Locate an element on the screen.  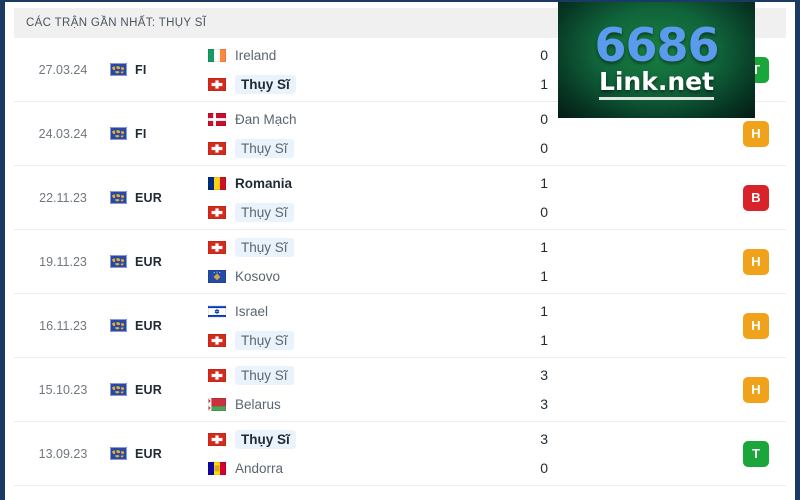
result-cell: T is located at coordinates (756, 453).